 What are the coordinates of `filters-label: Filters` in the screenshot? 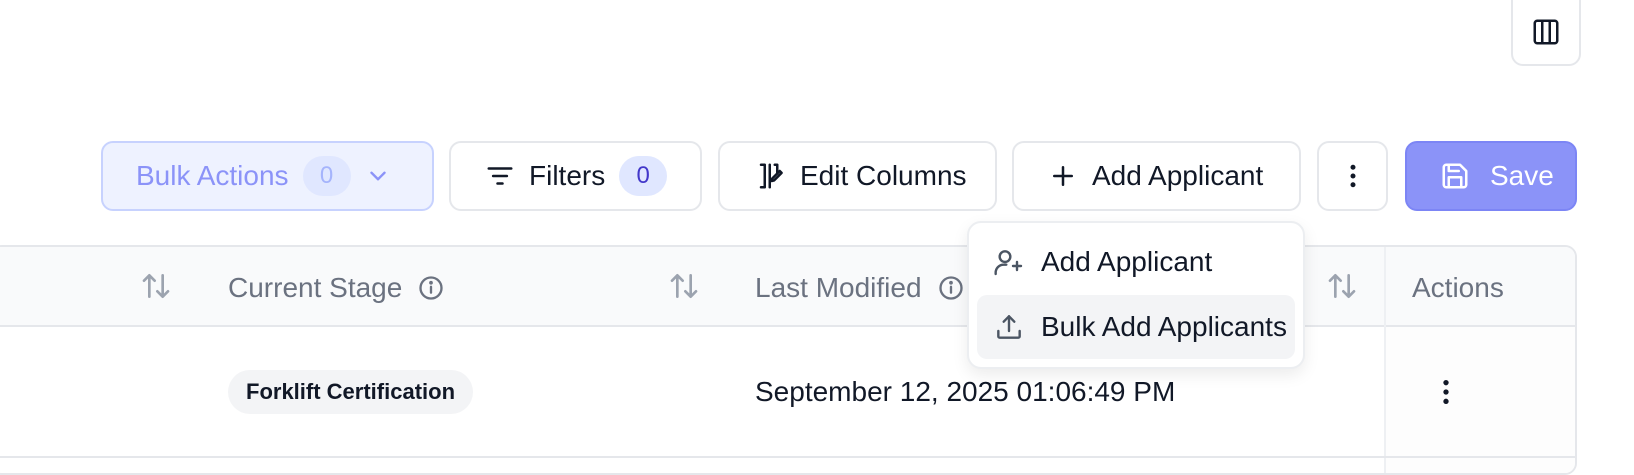 It's located at (567, 175).